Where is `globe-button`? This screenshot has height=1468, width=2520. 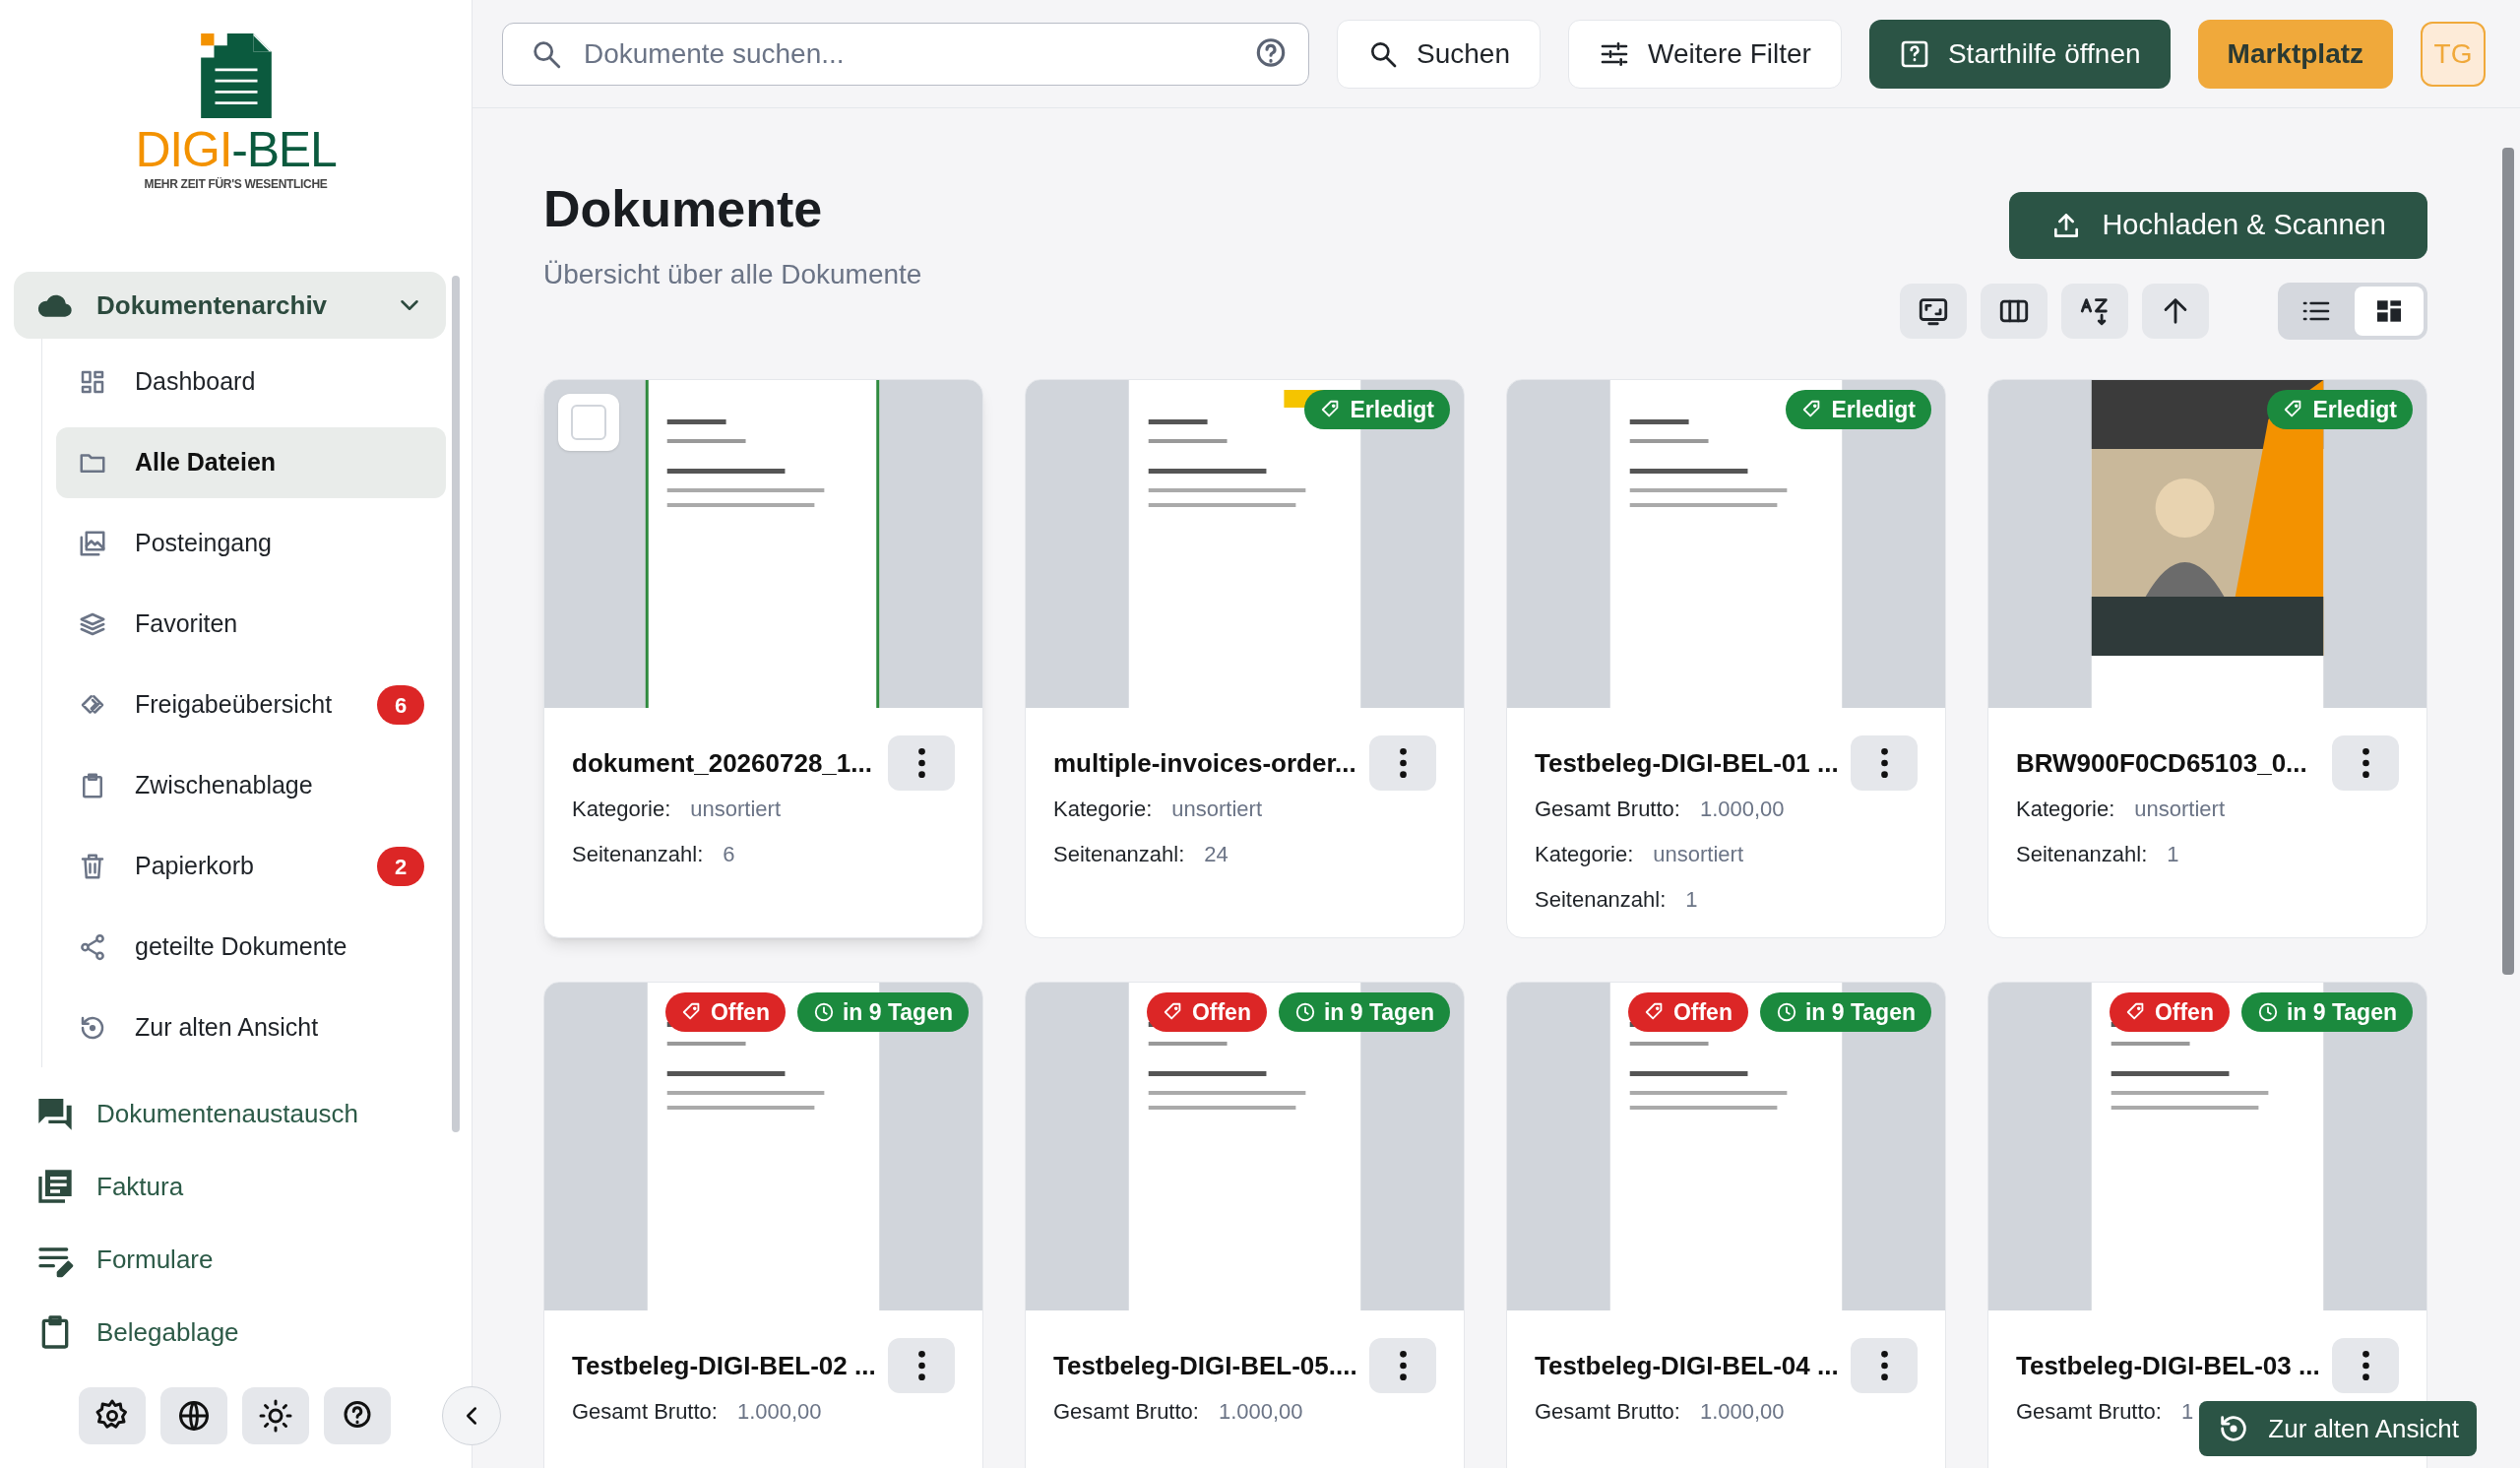 globe-button is located at coordinates (193, 1416).